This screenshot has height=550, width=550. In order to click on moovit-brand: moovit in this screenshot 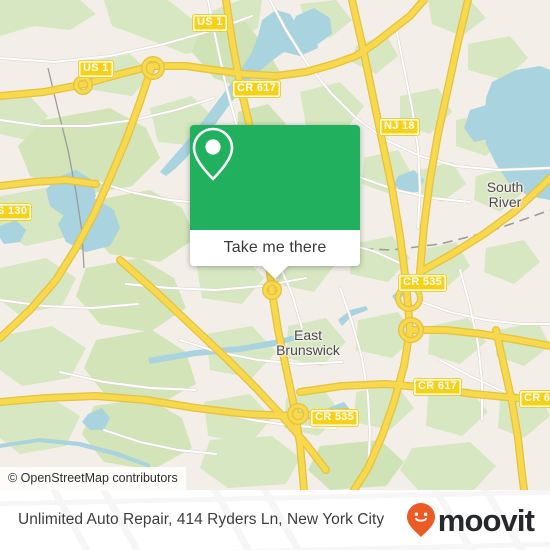, I will do `click(470, 520)`.